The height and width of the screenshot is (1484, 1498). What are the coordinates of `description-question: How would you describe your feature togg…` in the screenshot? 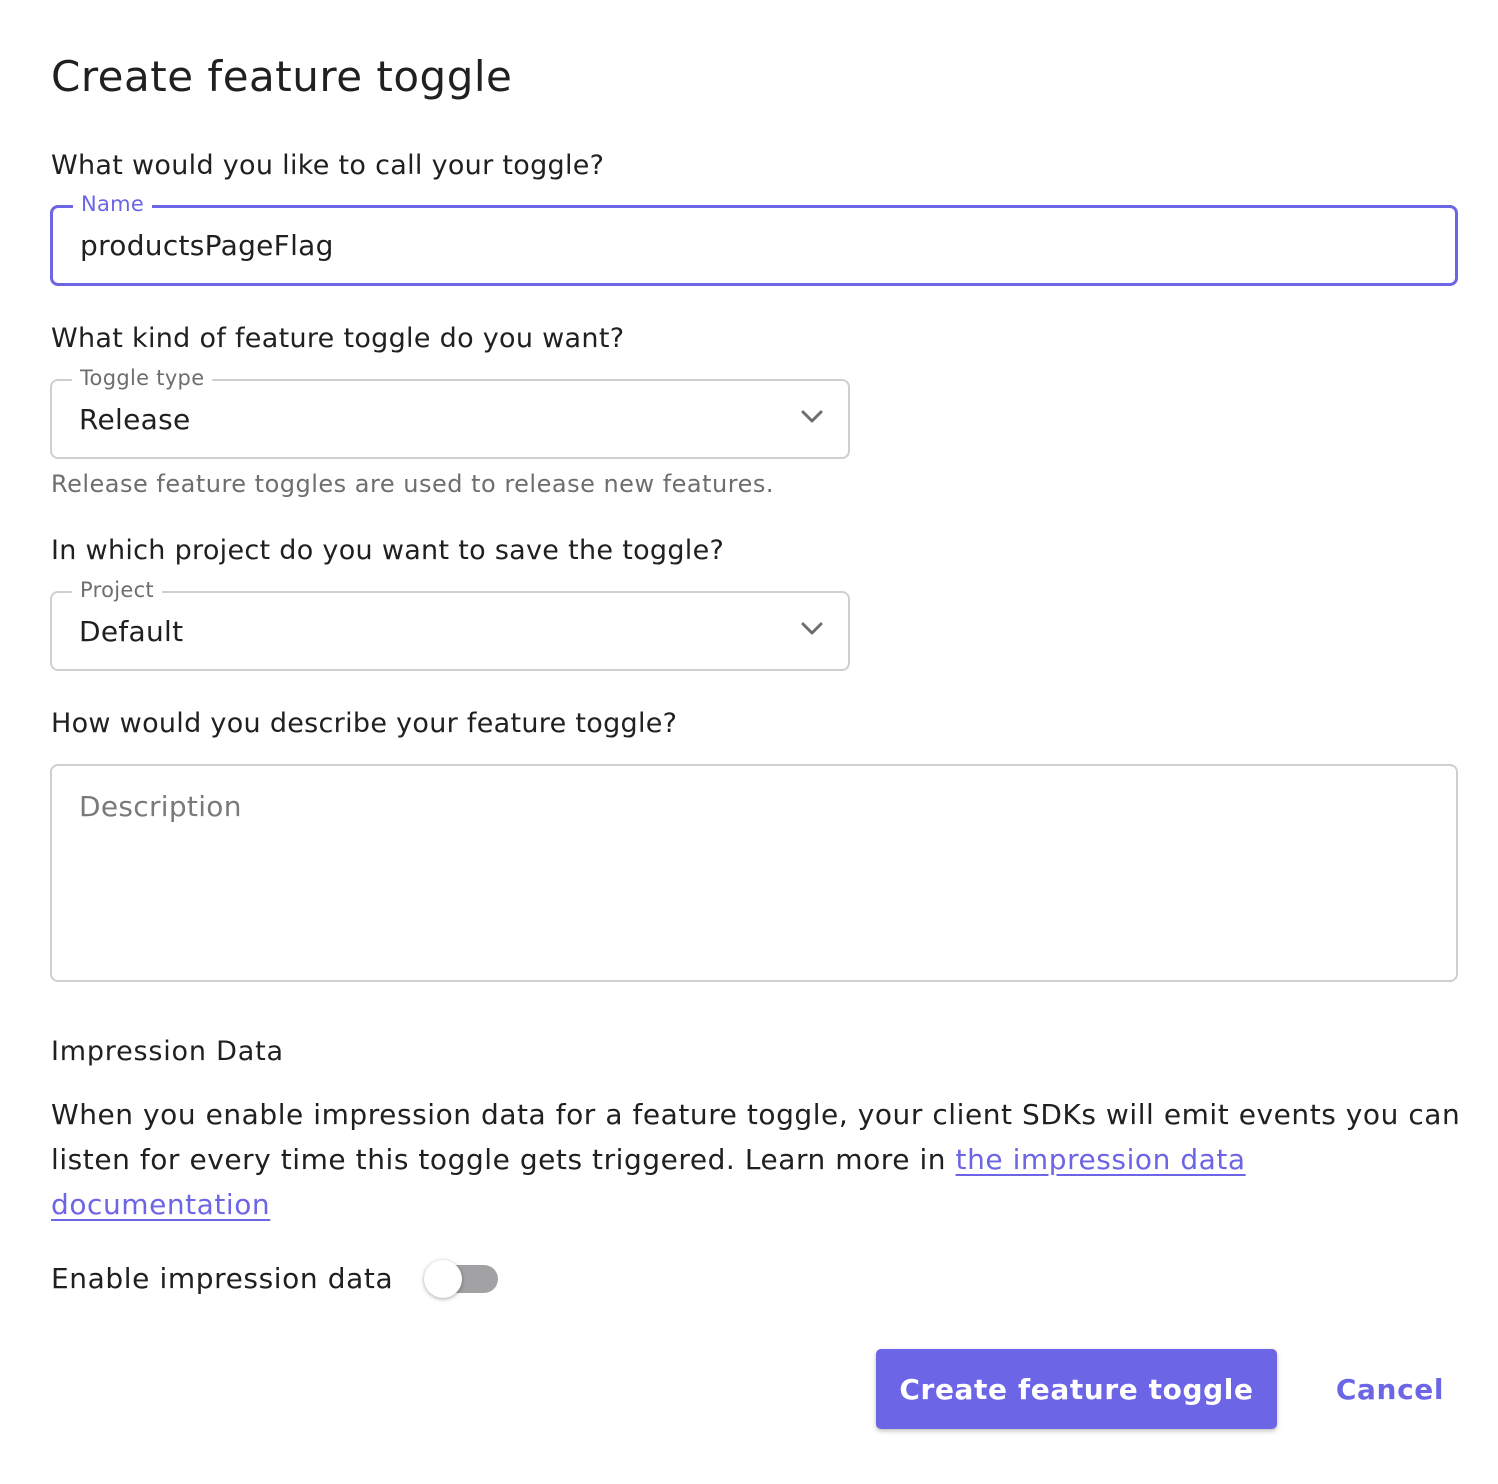 It's located at (364, 723).